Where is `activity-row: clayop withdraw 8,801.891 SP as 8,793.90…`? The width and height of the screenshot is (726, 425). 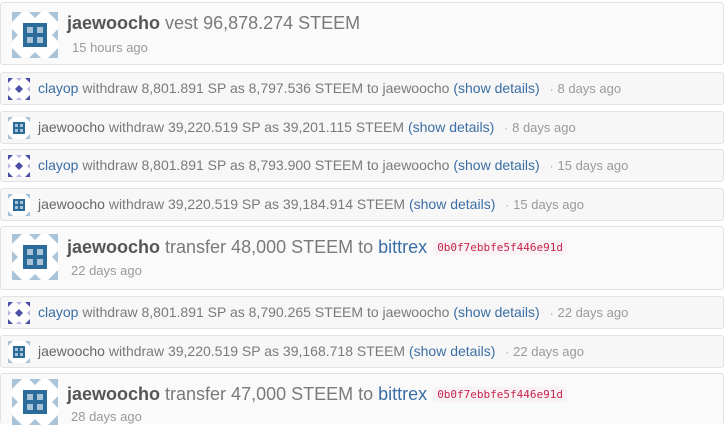
activity-row: clayop withdraw 8,801.891 SP as 8,793.90… is located at coordinates (362, 165).